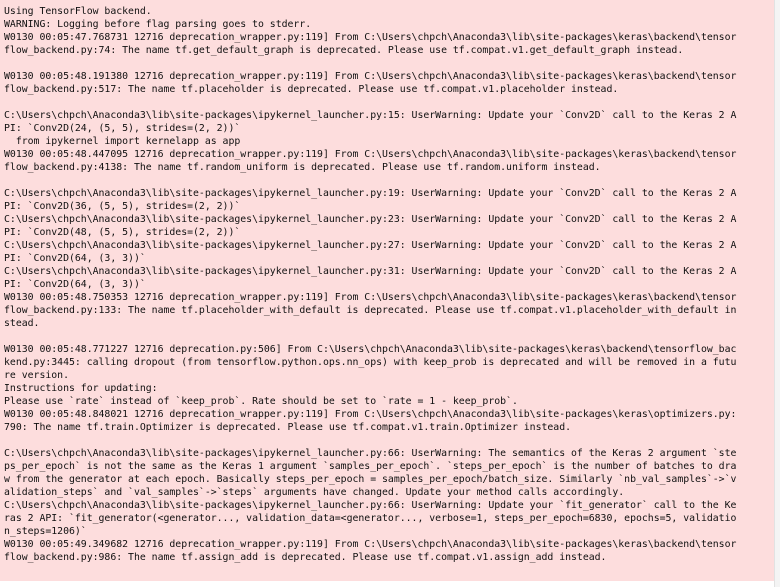  What do you see at coordinates (122, 128) in the screenshot?
I see `output-line: PI: `Conv2D(24, (5, 5), strides=(2, 2))`` at bounding box center [122, 128].